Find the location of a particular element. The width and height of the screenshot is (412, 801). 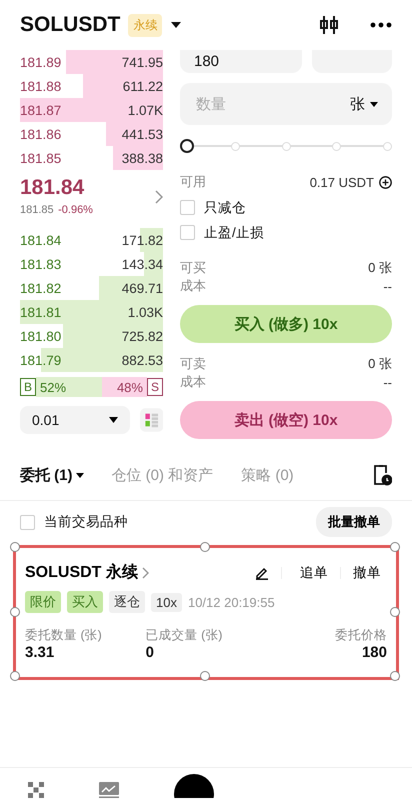

field-value: 0 is located at coordinates (150, 652).